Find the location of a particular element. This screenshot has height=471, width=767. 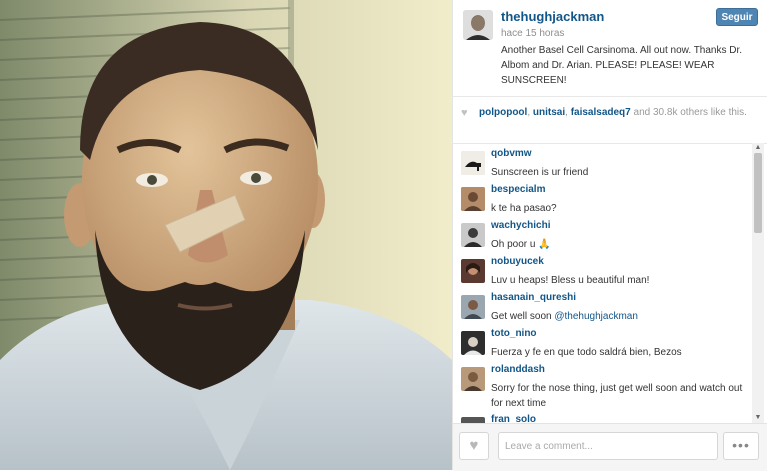

scroll-down-icon: ▼ is located at coordinates (758, 418).